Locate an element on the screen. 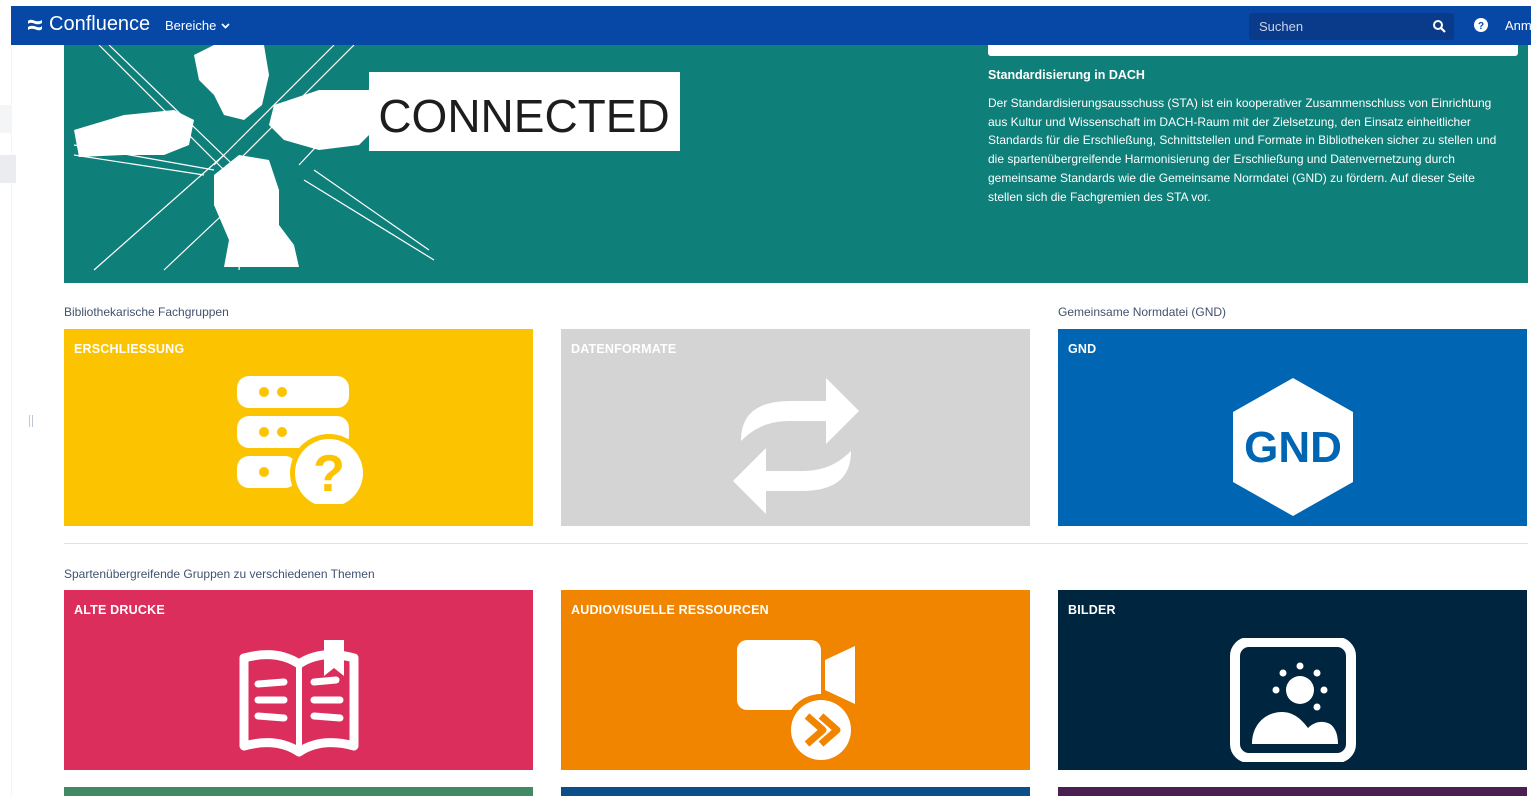 This screenshot has width=1531, height=796. confluence-logo: Confluence is located at coordinates (88, 24).